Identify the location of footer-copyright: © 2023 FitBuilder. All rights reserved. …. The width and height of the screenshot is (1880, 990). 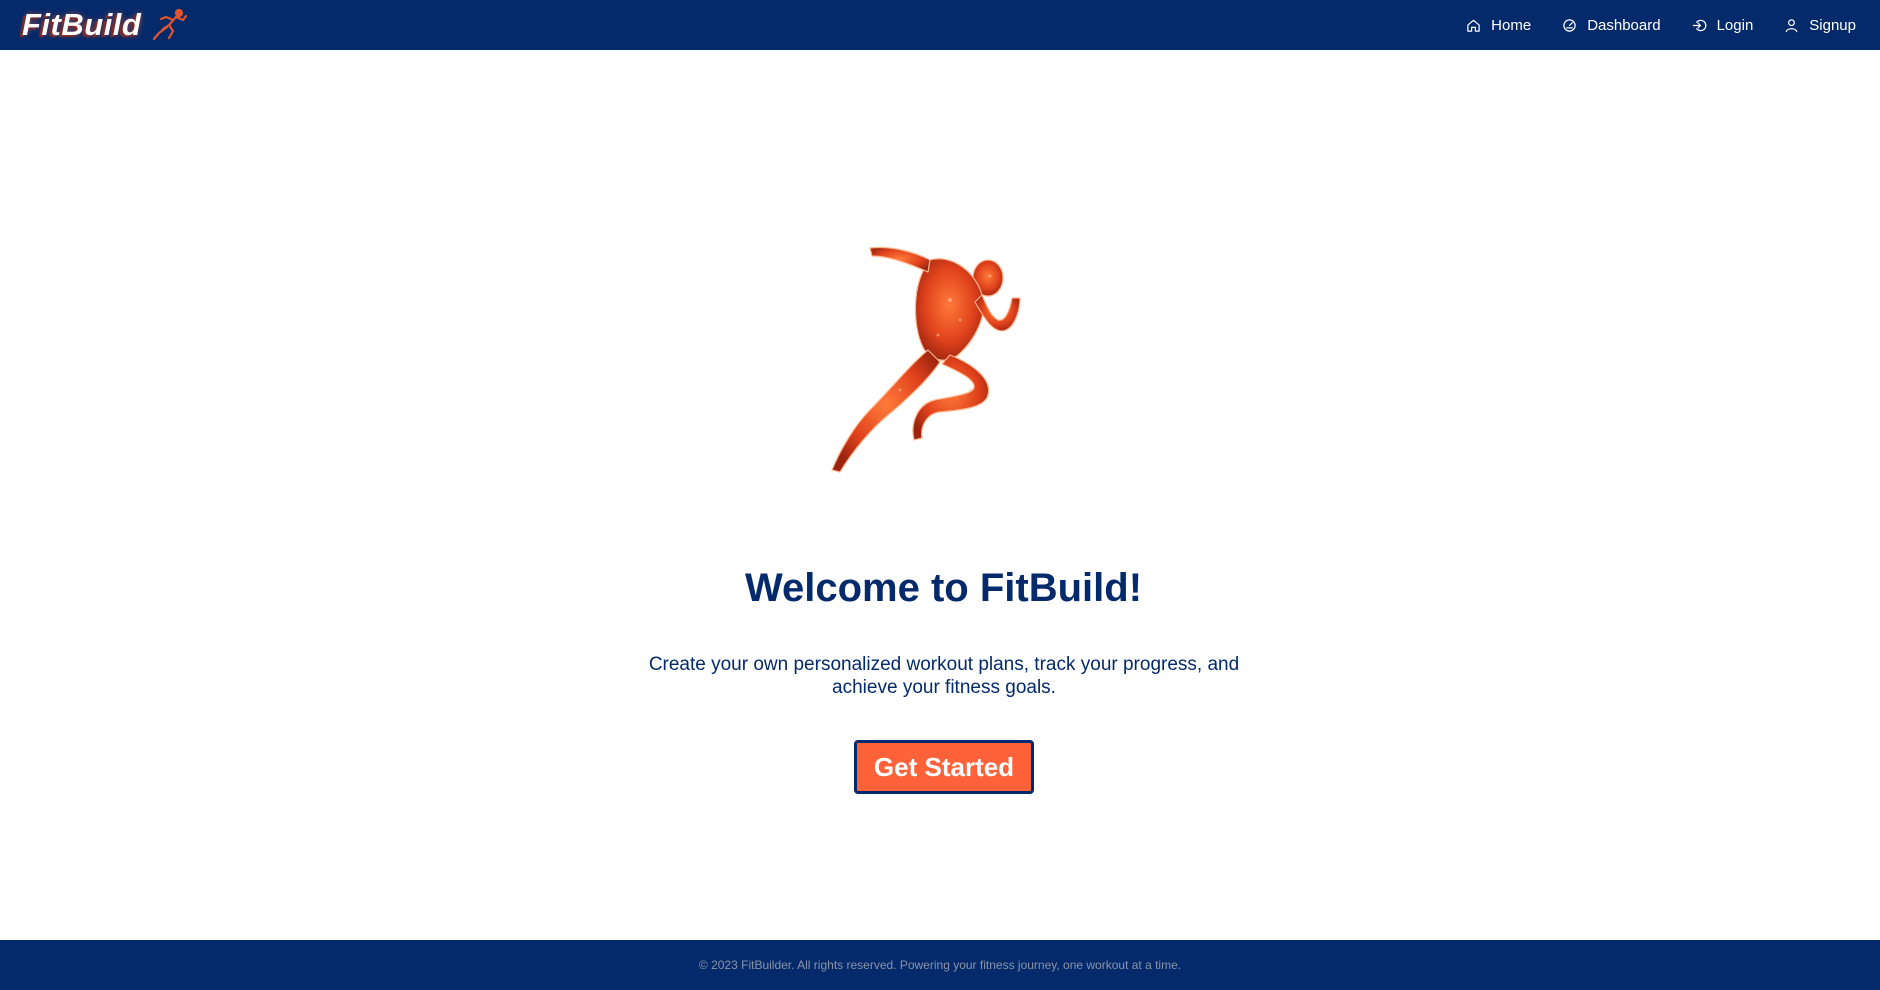
(940, 965).